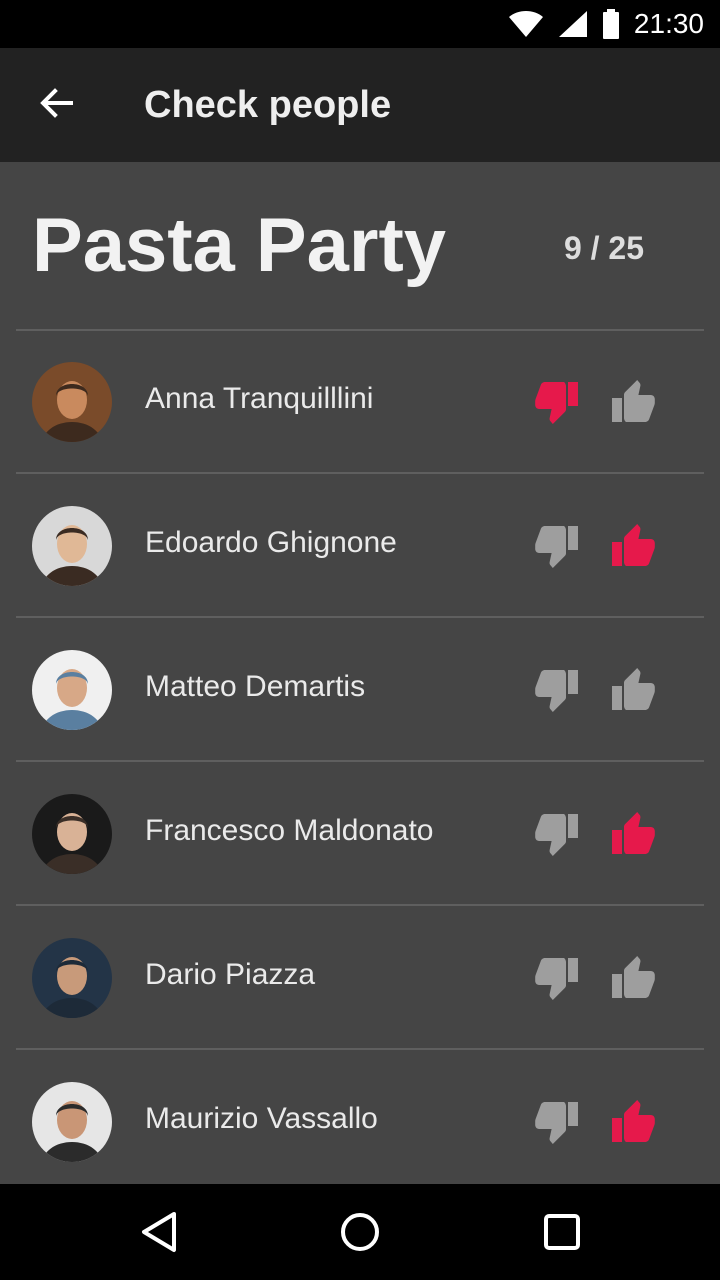 This screenshot has height=1280, width=720. What do you see at coordinates (360, 978) in the screenshot?
I see `list-item: Dario Piazza` at bounding box center [360, 978].